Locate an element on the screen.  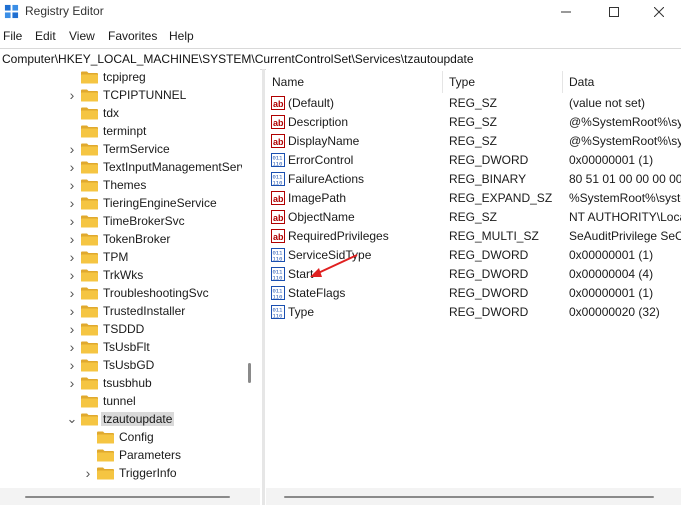
tree-item-label: TermService is located at coordinates (136, 149).